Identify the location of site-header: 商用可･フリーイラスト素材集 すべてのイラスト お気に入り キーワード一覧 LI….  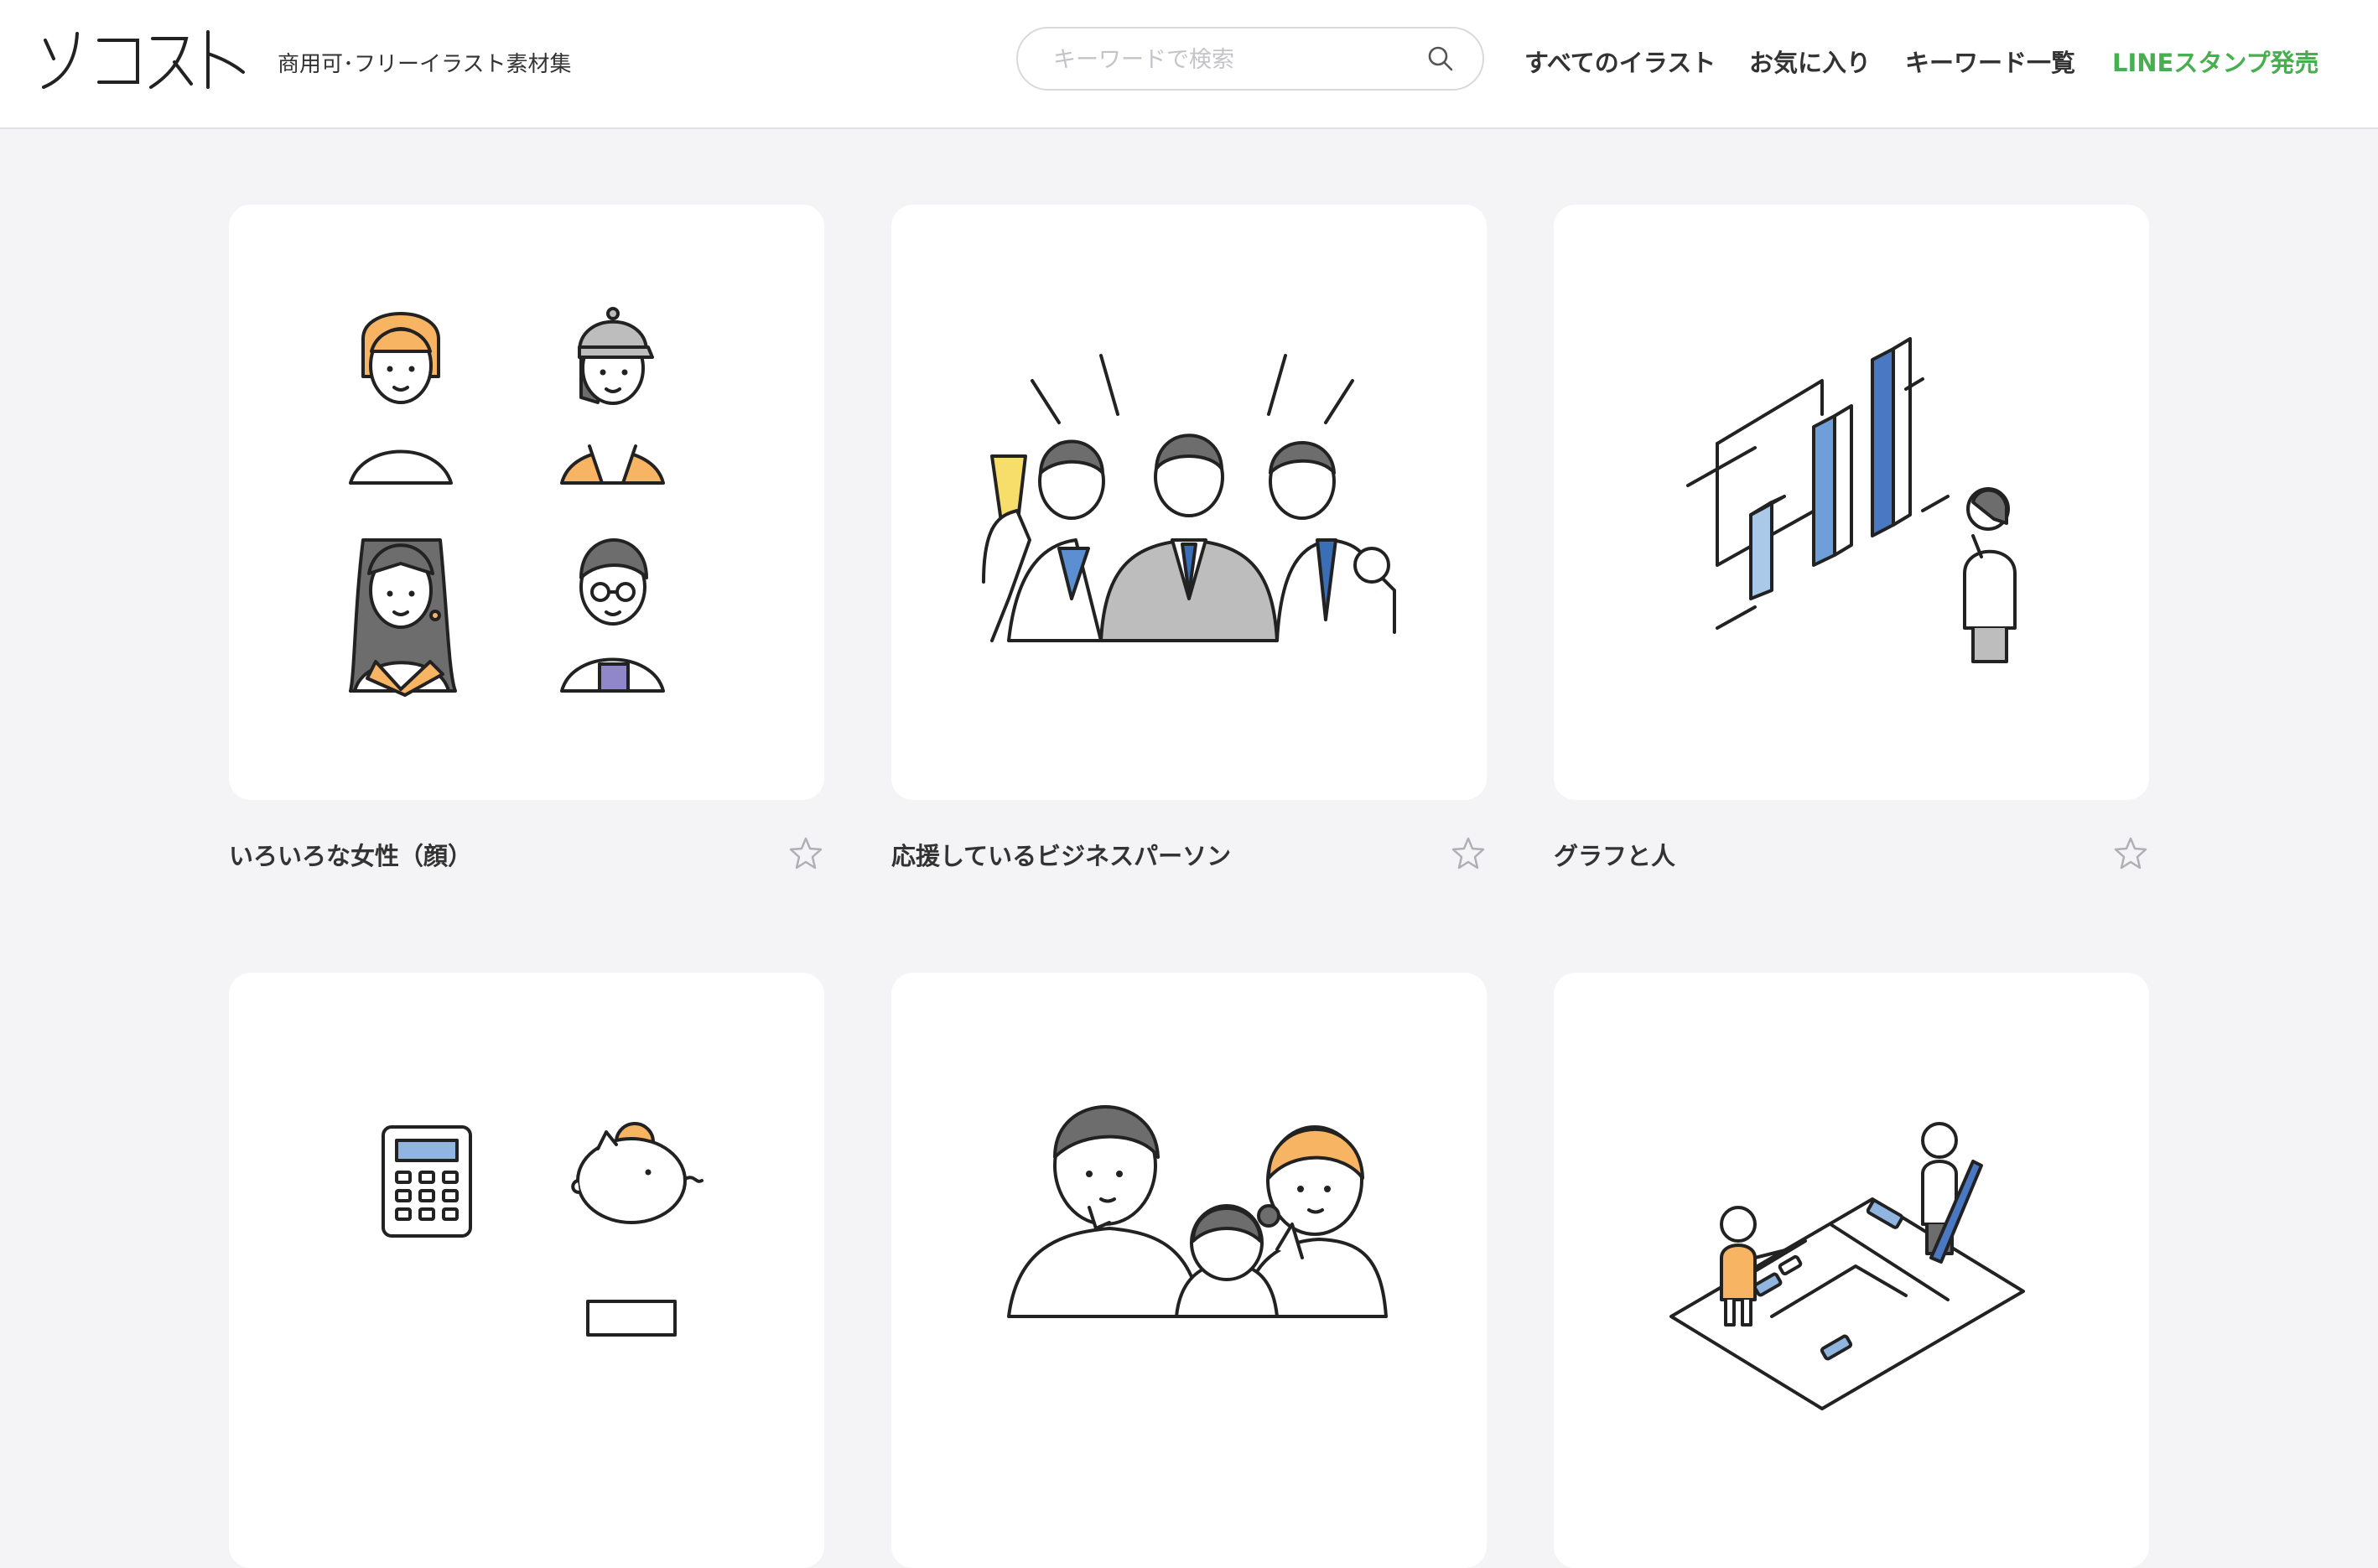
(1189, 64).